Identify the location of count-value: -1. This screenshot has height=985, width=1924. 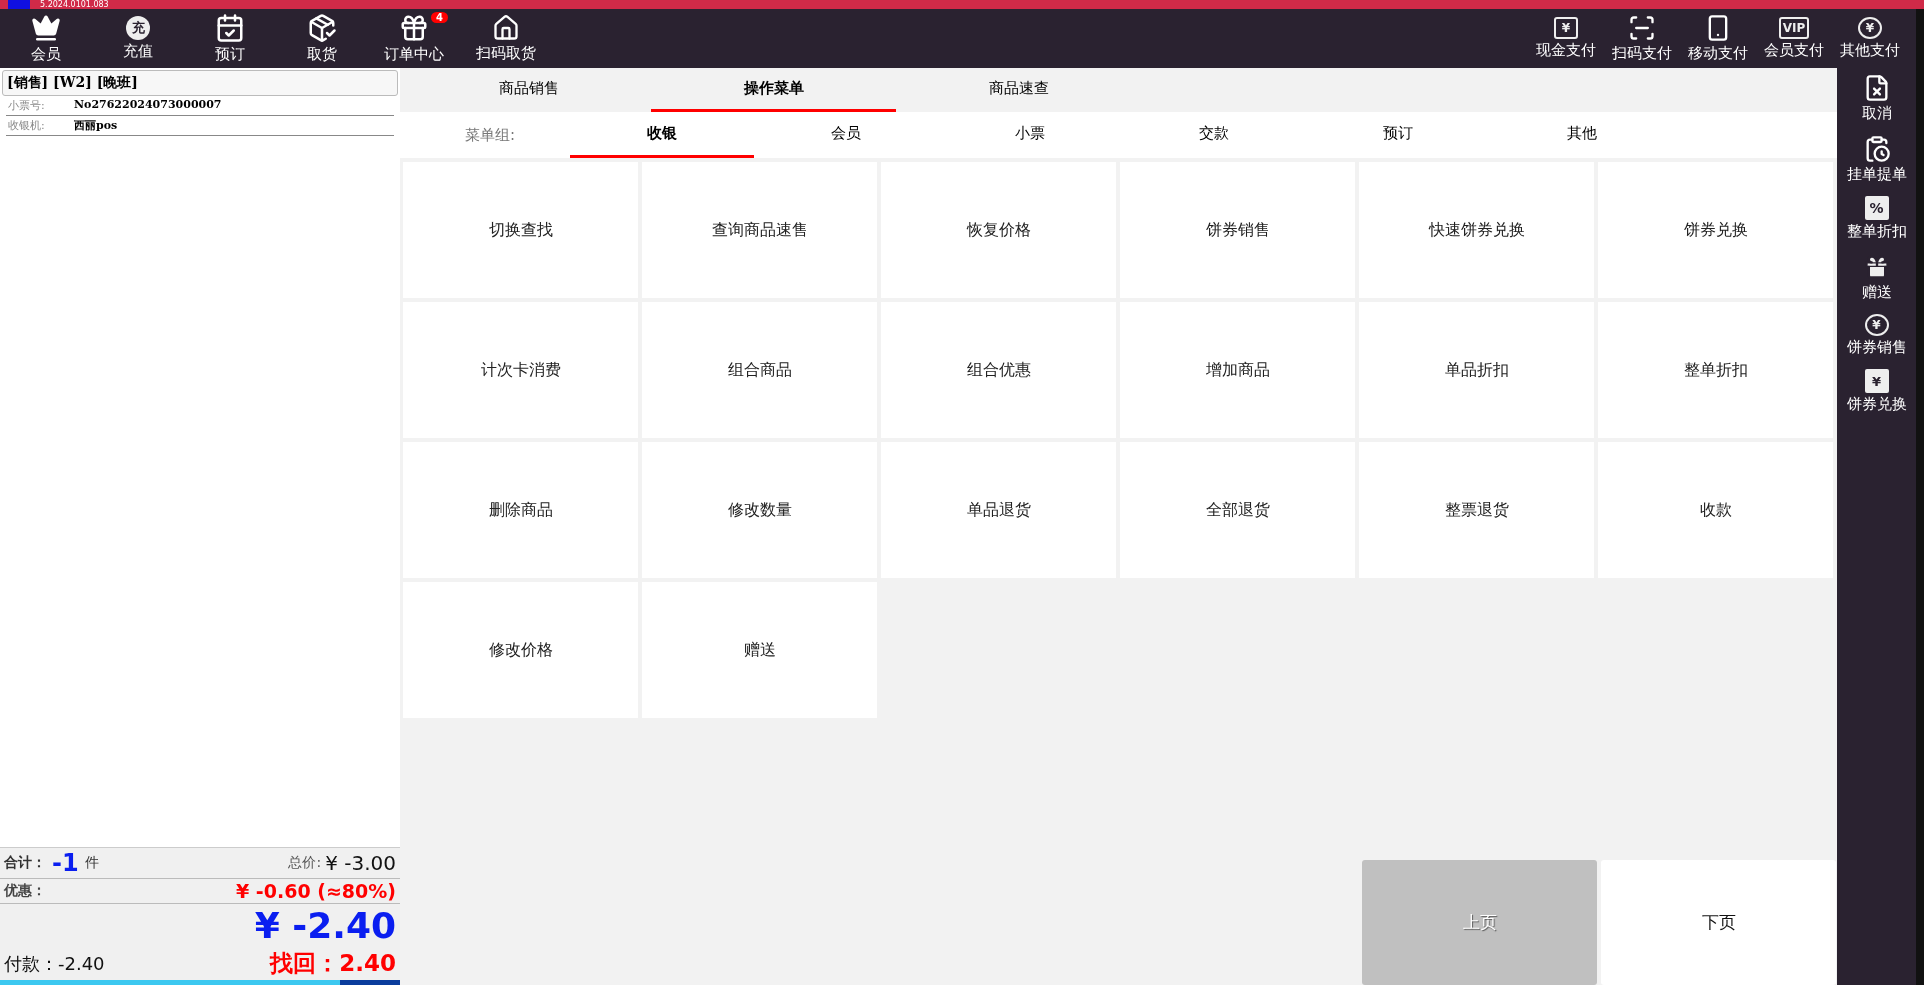
(65, 863).